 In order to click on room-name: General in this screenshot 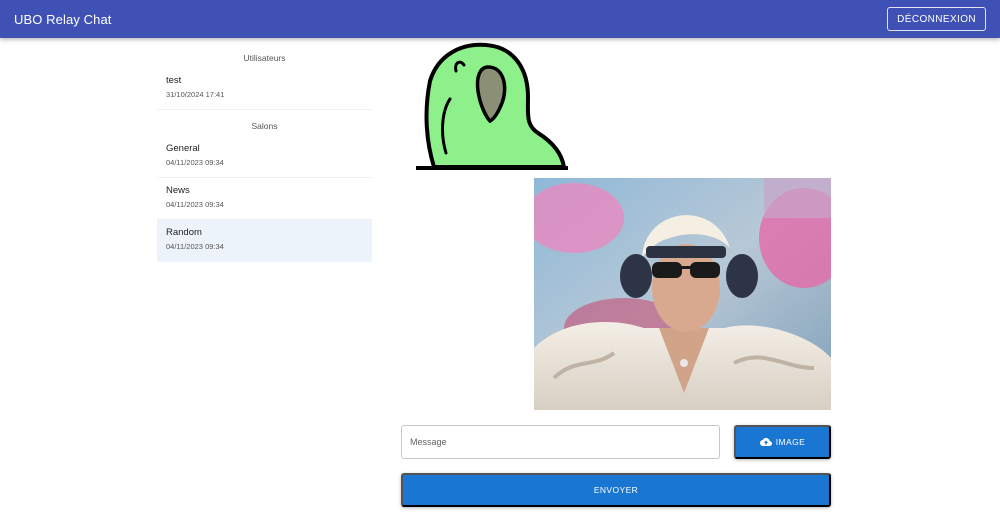, I will do `click(183, 148)`.